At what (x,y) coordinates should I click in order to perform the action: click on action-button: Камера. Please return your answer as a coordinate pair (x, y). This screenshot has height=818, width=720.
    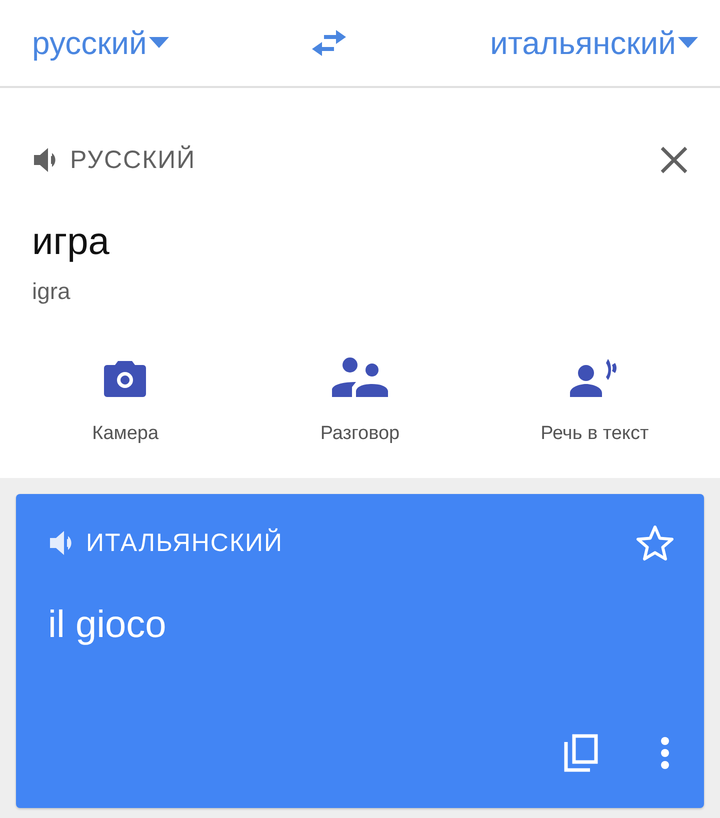
    Looking at the image, I should click on (125, 398).